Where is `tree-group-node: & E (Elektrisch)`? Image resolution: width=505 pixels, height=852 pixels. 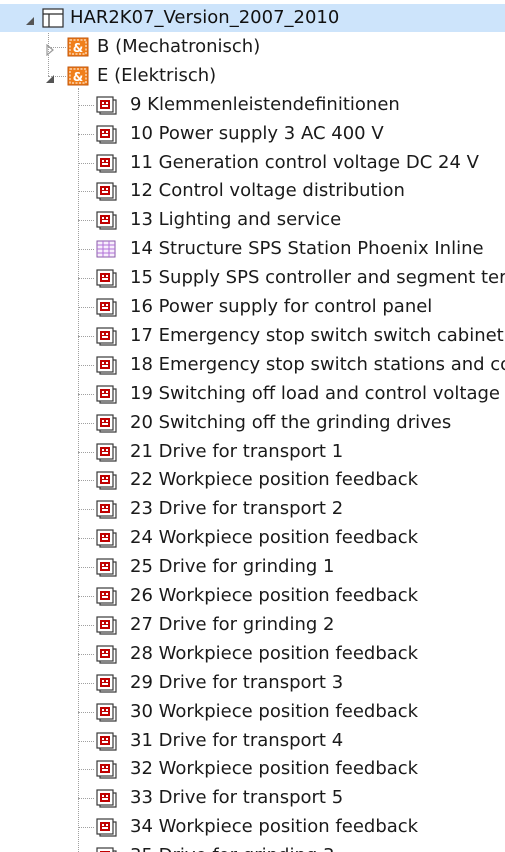
tree-group-node: & E (Elektrisch) is located at coordinates (252, 76).